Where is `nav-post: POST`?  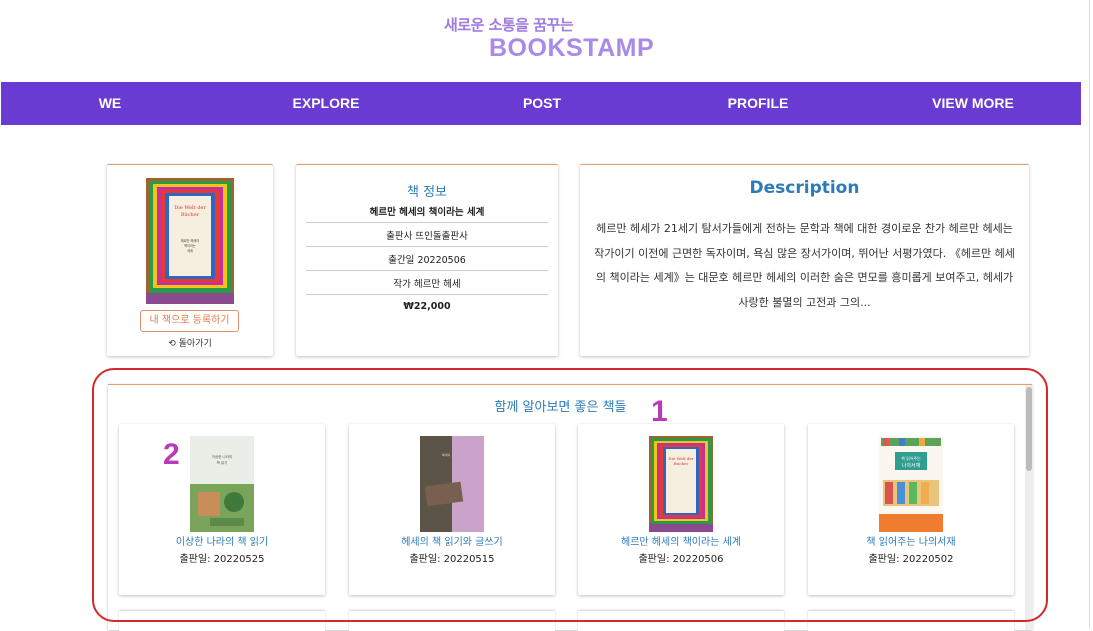 nav-post: POST is located at coordinates (542, 103).